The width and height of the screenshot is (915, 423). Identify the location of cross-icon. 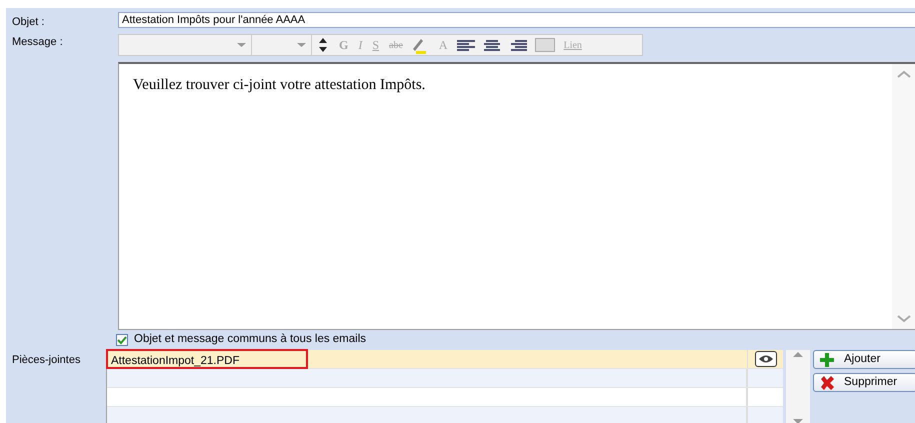
(827, 383).